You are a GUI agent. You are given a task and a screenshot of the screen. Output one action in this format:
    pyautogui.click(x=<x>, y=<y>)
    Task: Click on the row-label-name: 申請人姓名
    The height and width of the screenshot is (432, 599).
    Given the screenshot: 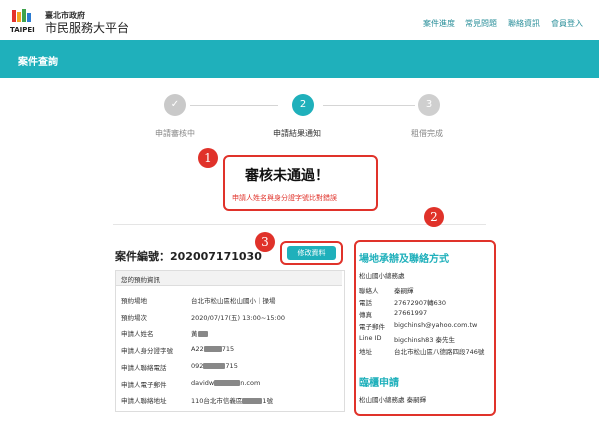 What is the action you would take?
    pyautogui.click(x=137, y=334)
    